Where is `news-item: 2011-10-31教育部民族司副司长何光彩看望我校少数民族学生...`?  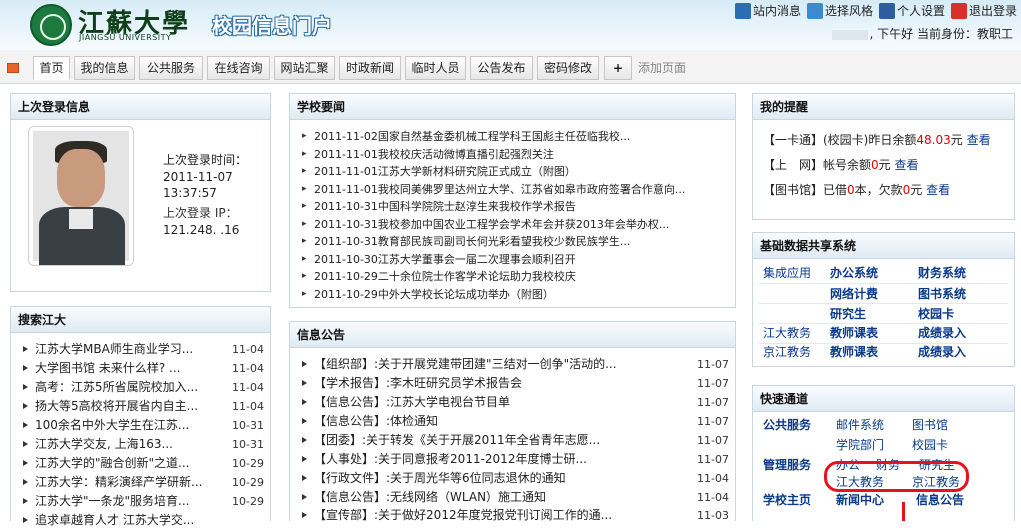
news-item: 2011-10-31教育部民族司副司长何光彩看望我校少数民族学生... is located at coordinates (512, 242).